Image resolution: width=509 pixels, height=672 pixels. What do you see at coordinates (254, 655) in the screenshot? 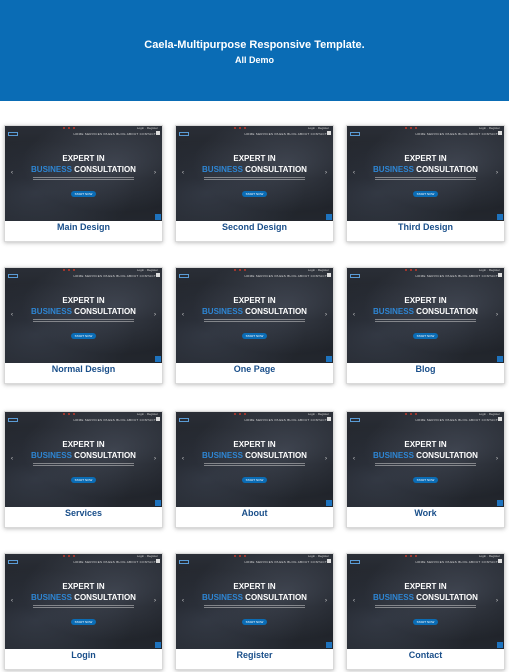
I see `demo-label: Register` at bounding box center [254, 655].